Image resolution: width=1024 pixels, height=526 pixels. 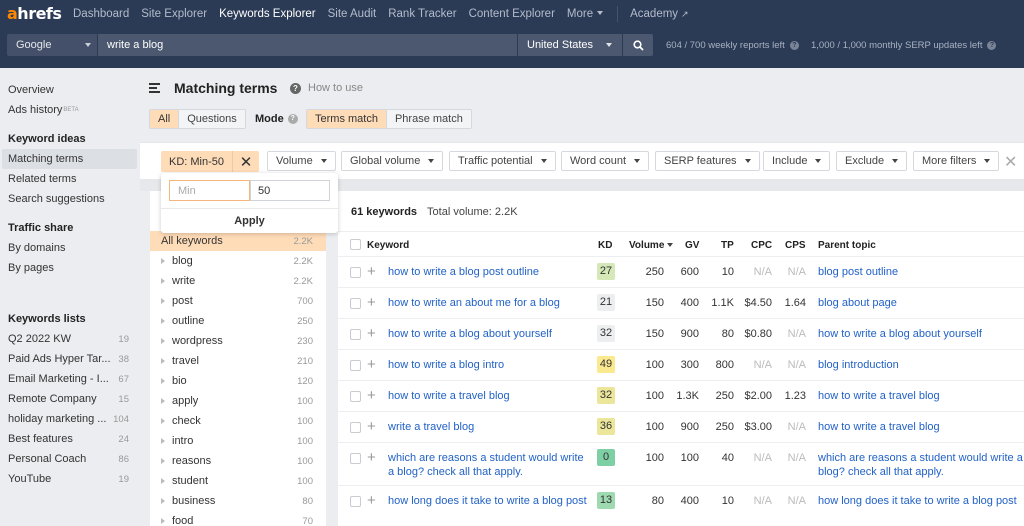 I want to click on keyword-link: how to write a blog about yourself, so click(x=488, y=334).